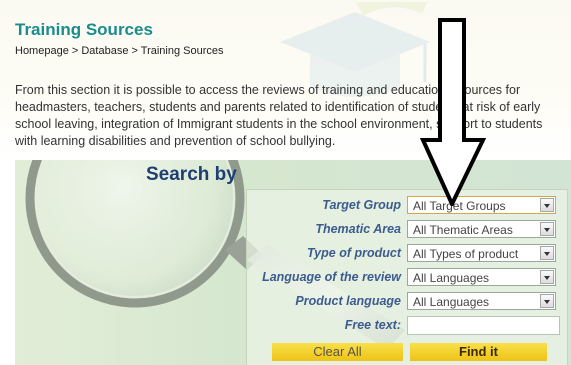 This screenshot has width=571, height=365. I want to click on clear-all-button: Clear All, so click(337, 352).